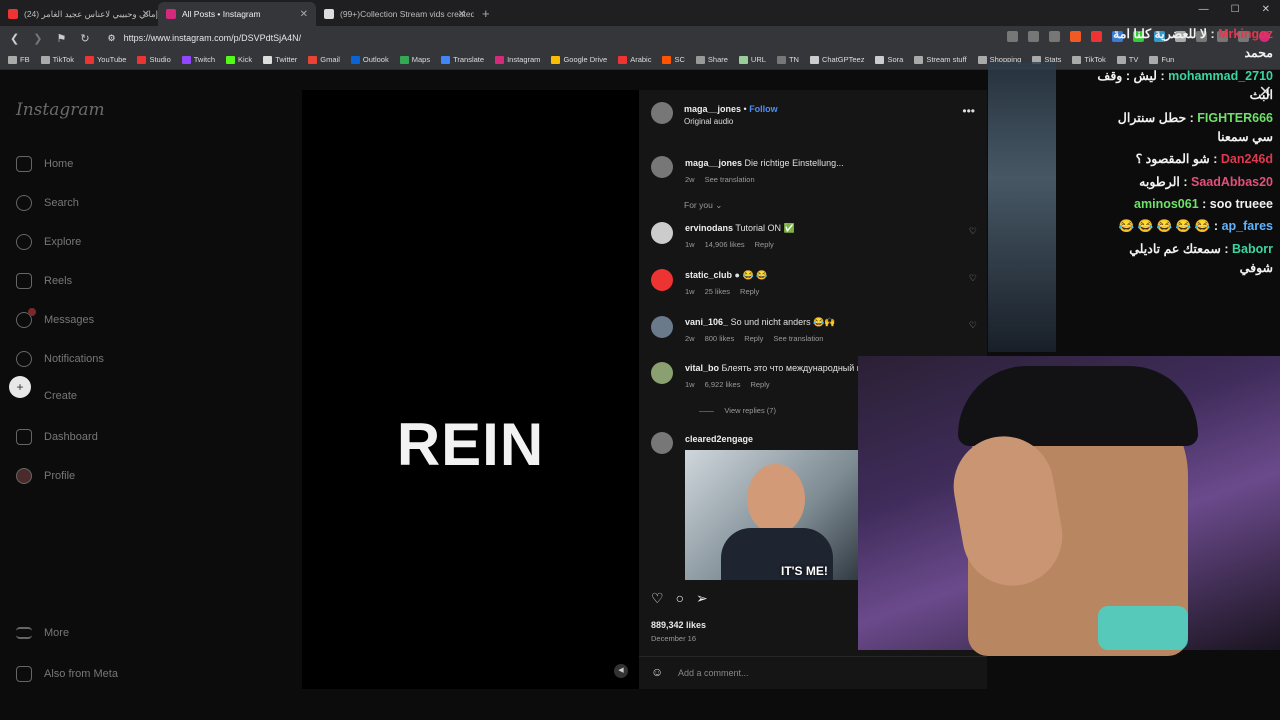  Describe the element at coordinates (727, 384) in the screenshot. I see `comment-meta: 1w 6,922 likes Reply` at that location.